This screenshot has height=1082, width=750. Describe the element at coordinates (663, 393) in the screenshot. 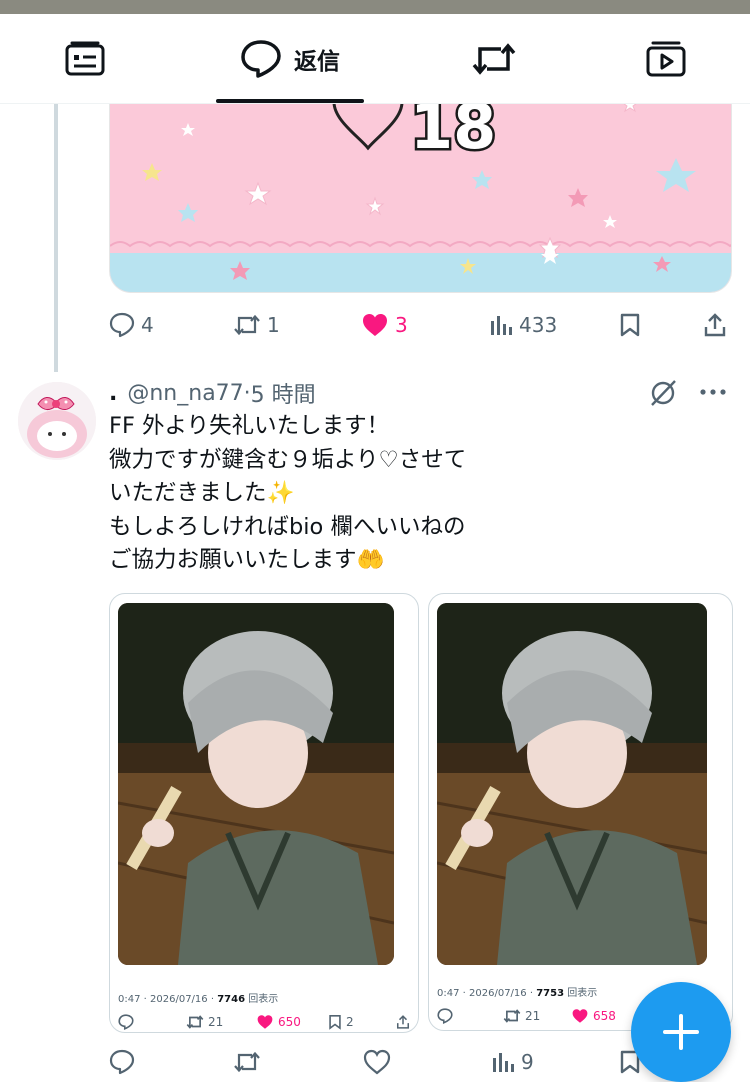

I see `grok-icon` at that location.